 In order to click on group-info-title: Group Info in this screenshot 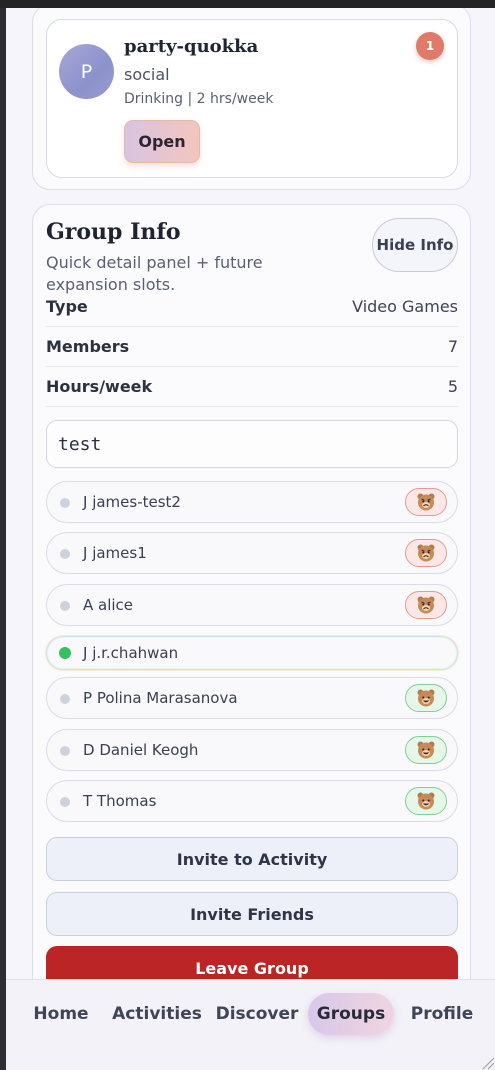, I will do `click(113, 232)`.